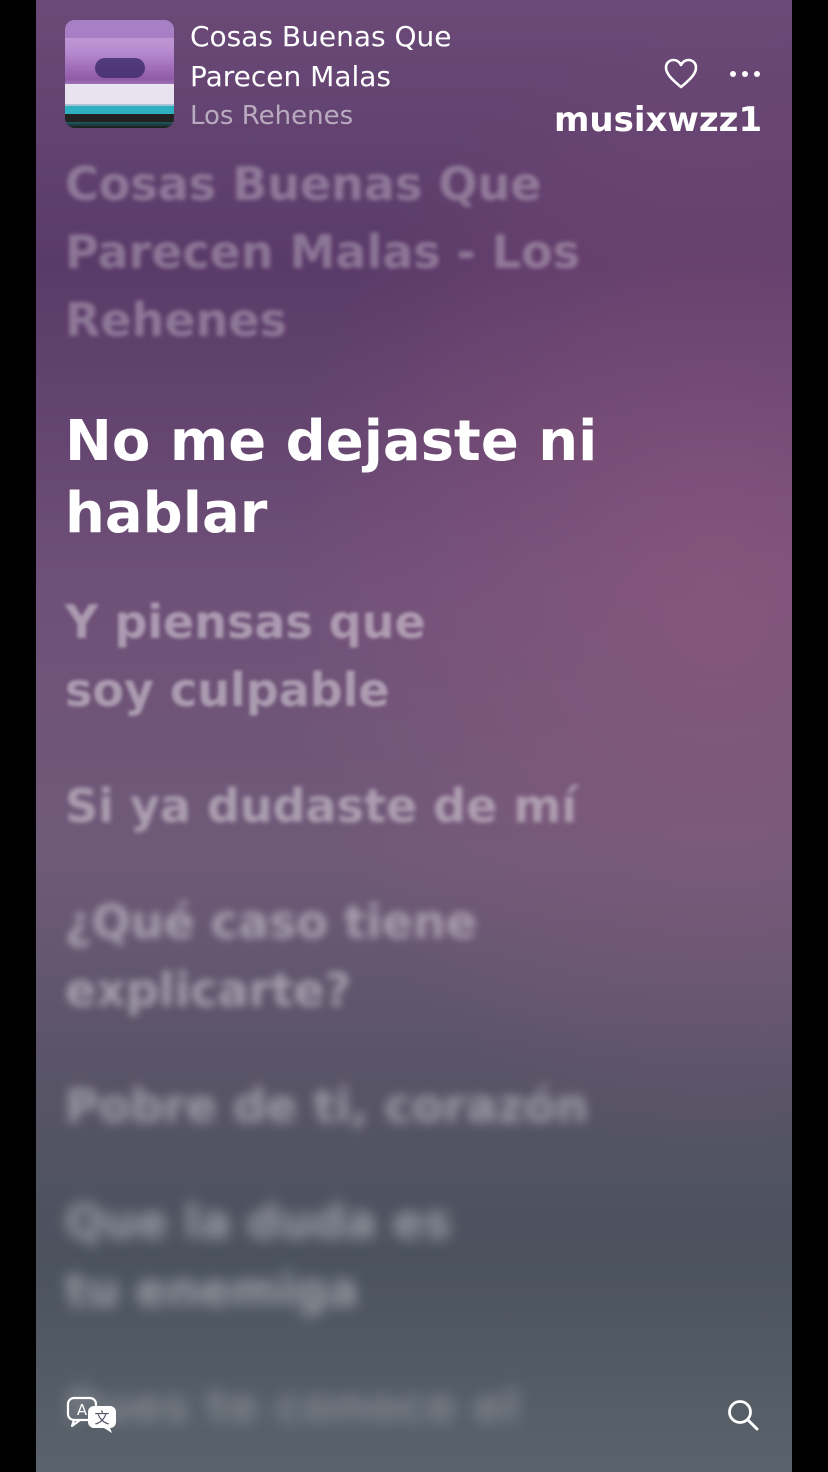 The image size is (828, 1472). Describe the element at coordinates (92, 1415) in the screenshot. I see `translate-icon: A 文` at that location.